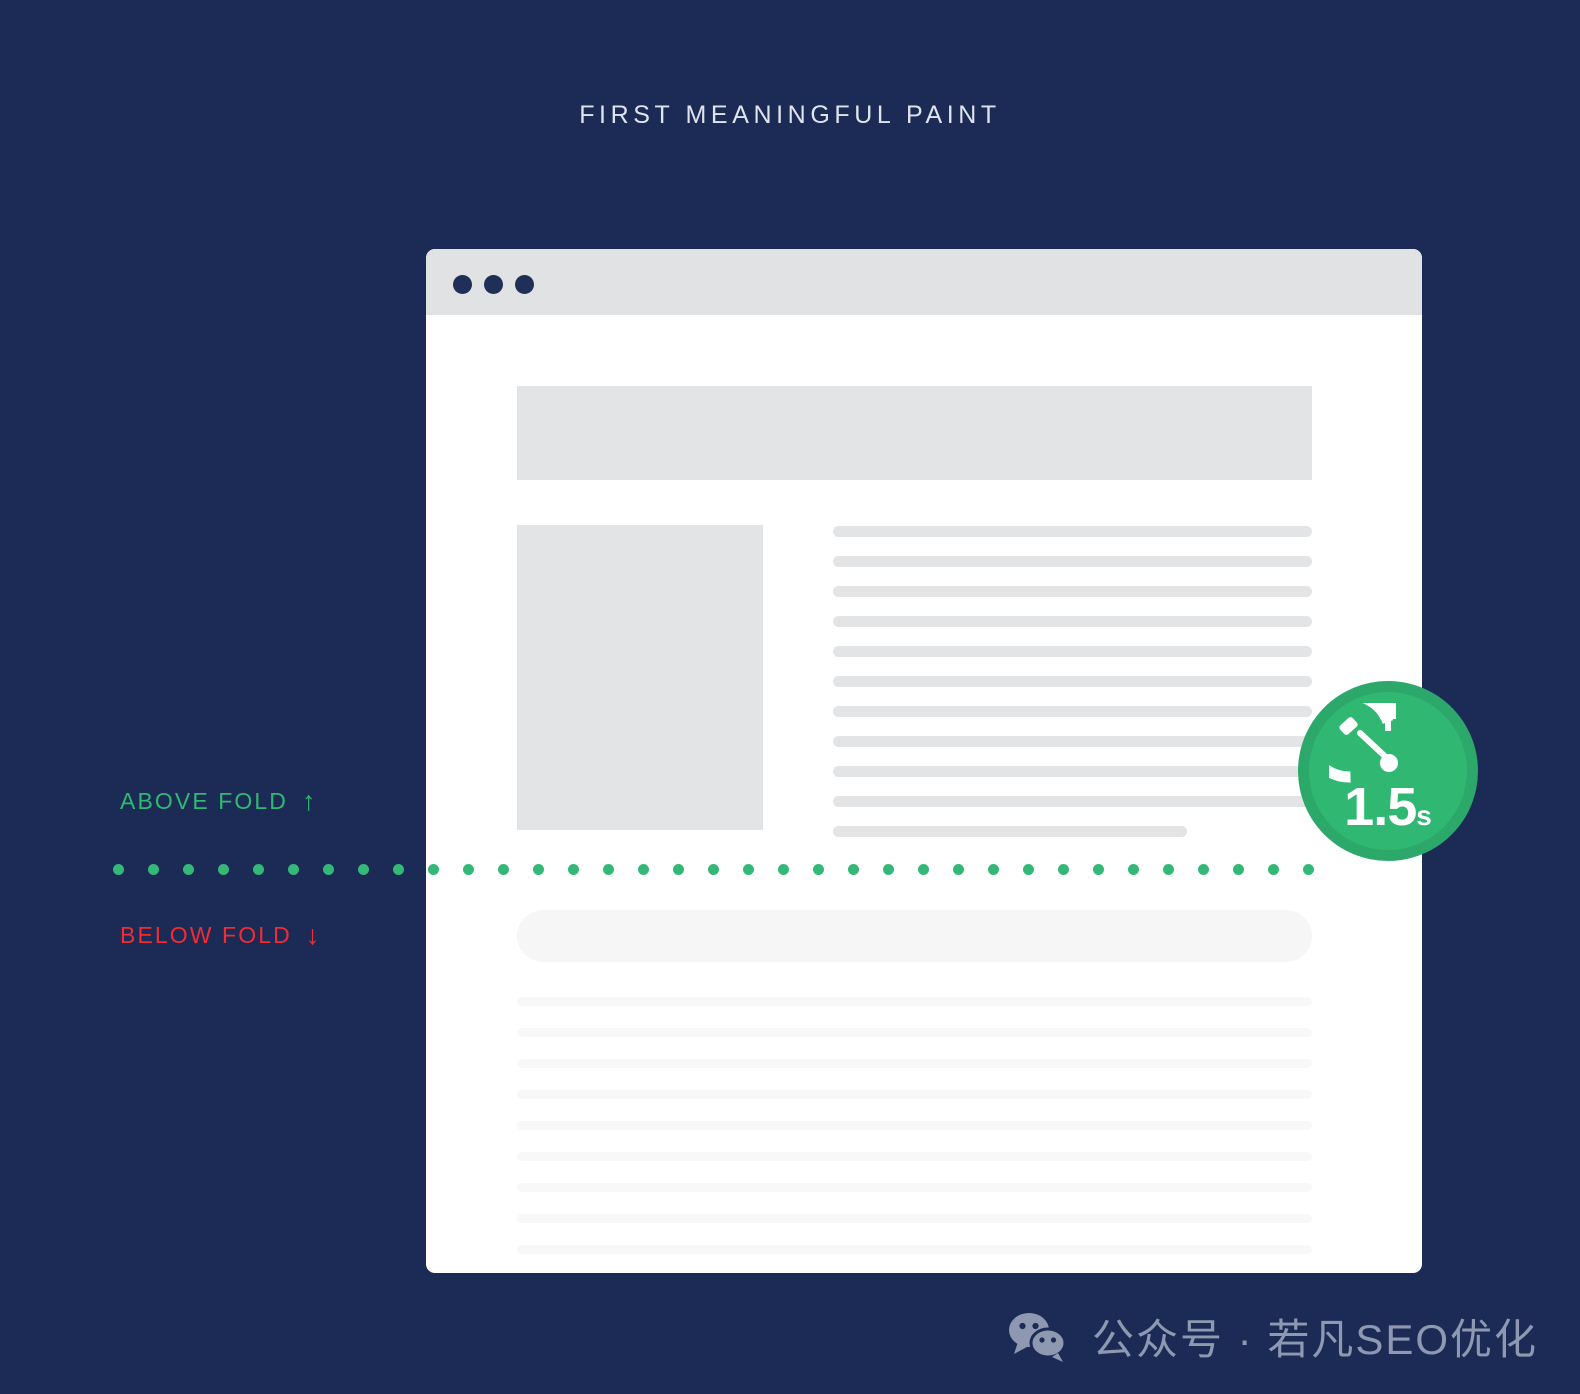 This screenshot has height=1394, width=1580. I want to click on below-fold-label: BELOW FOLD ↓, so click(220, 935).